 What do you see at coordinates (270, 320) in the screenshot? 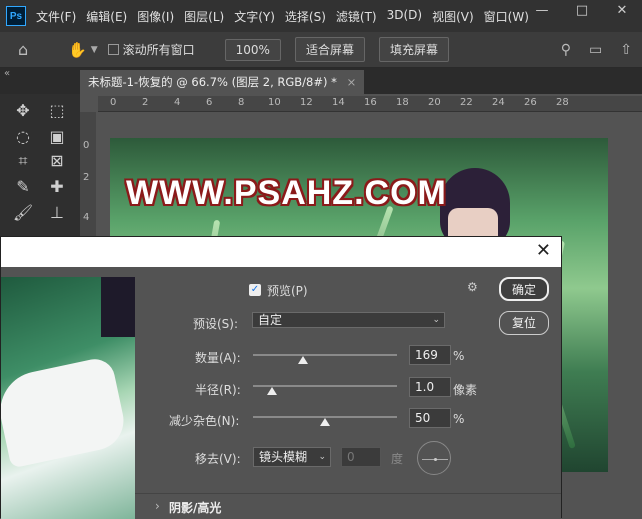
I see `preset-value: 自定` at bounding box center [270, 320].